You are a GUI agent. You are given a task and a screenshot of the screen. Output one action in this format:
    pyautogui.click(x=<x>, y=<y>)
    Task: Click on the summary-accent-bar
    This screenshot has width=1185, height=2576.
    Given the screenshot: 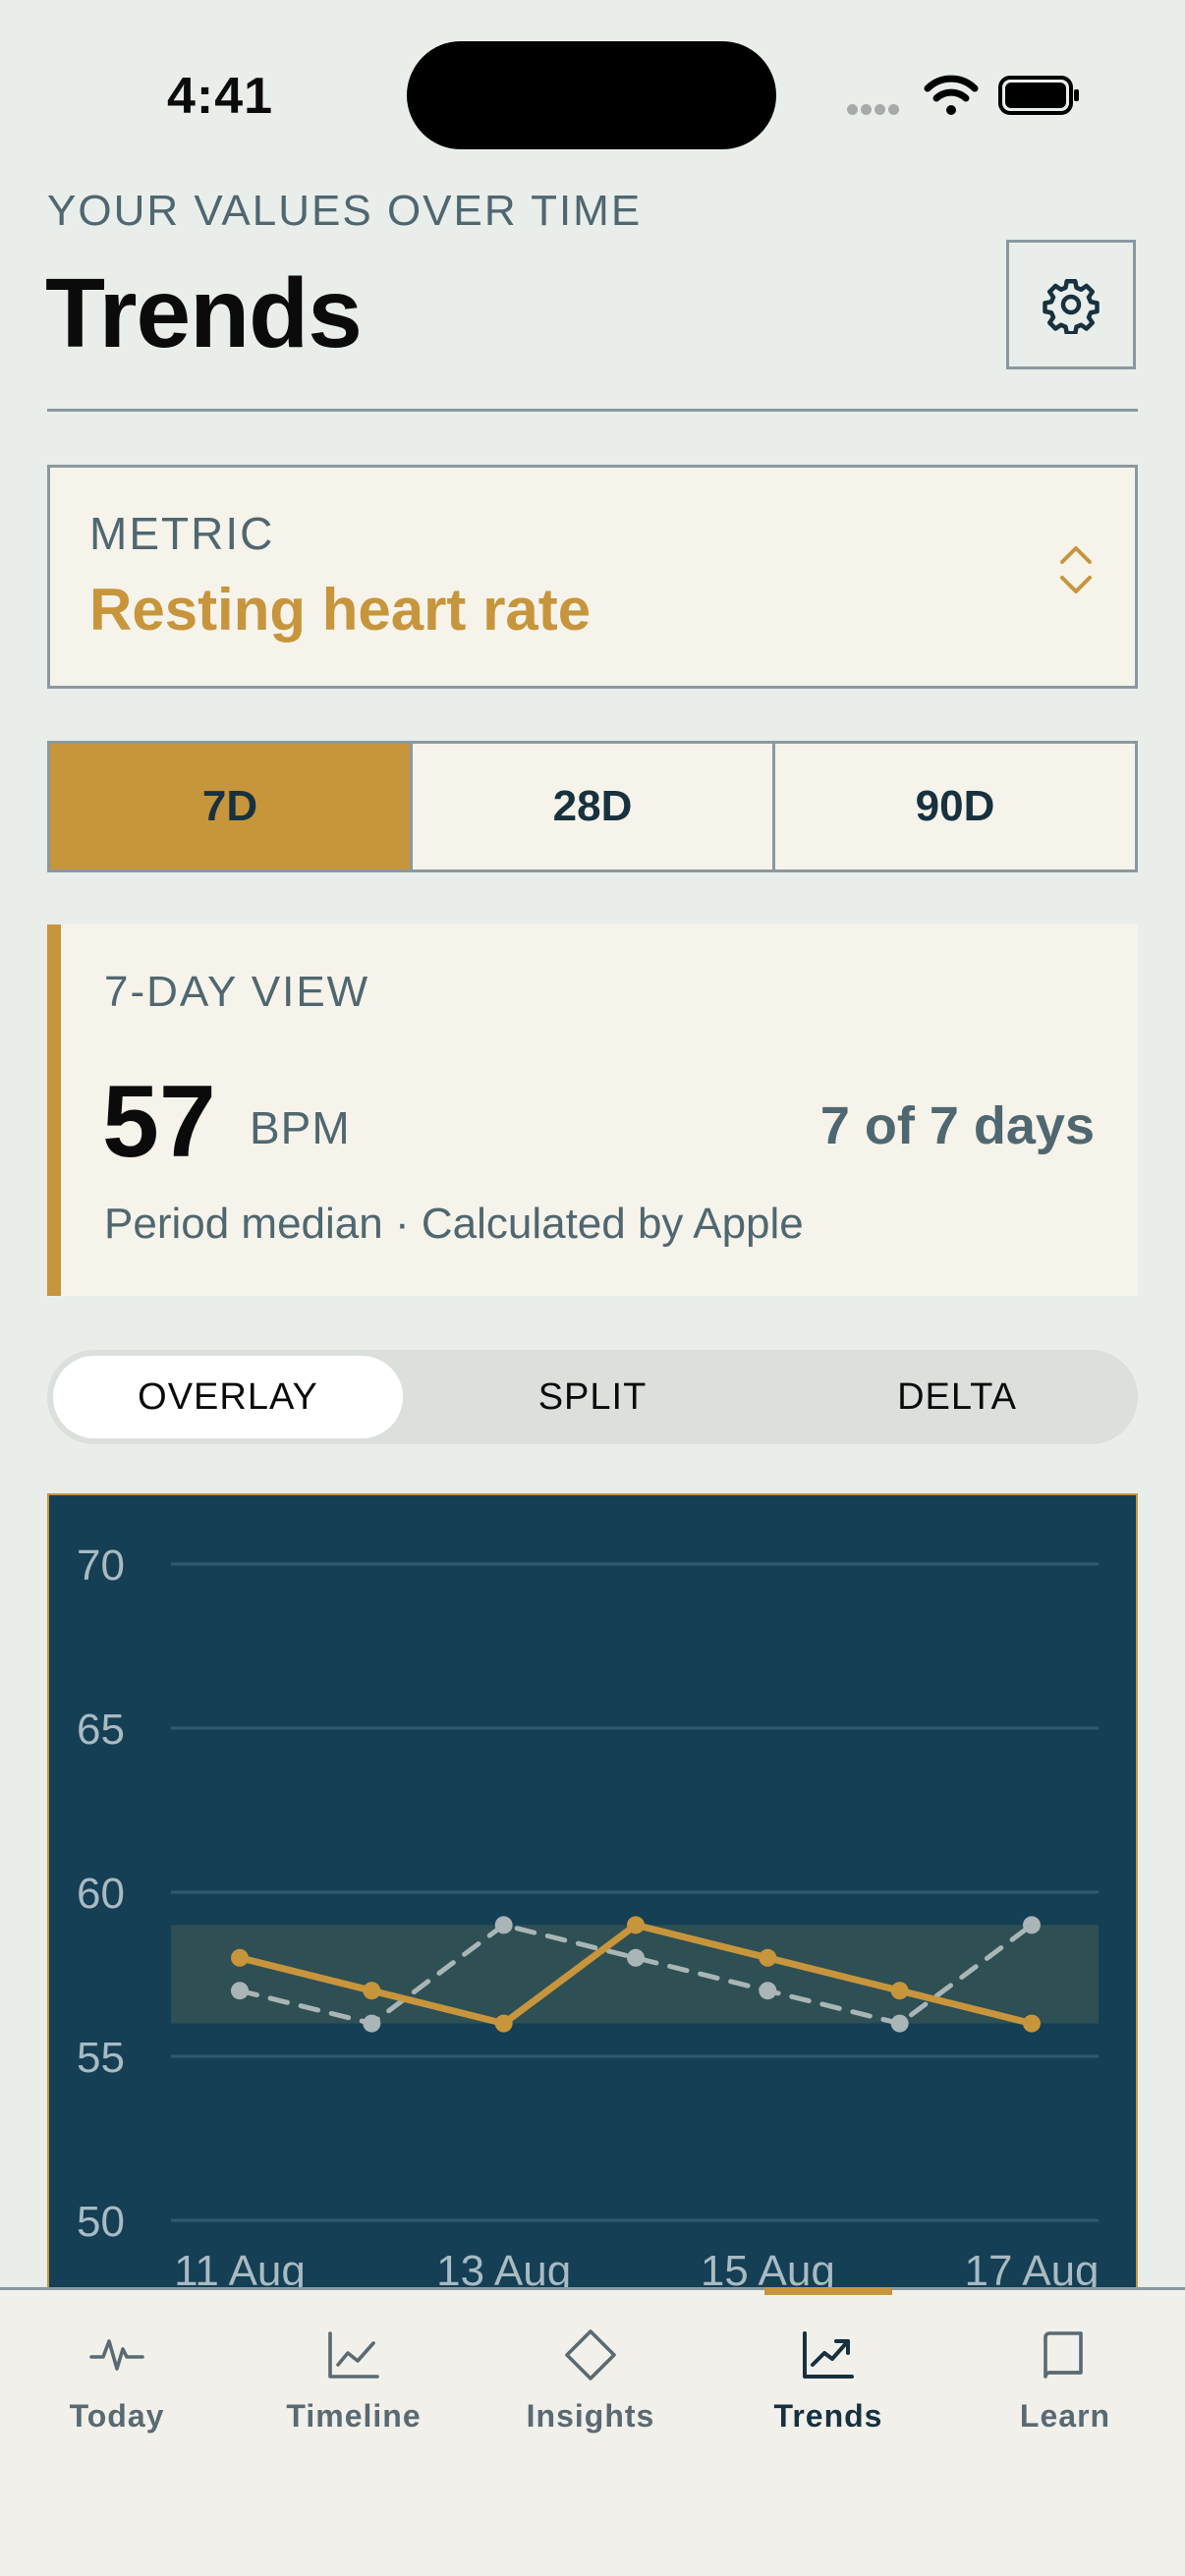 What is the action you would take?
    pyautogui.click(x=54, y=1110)
    